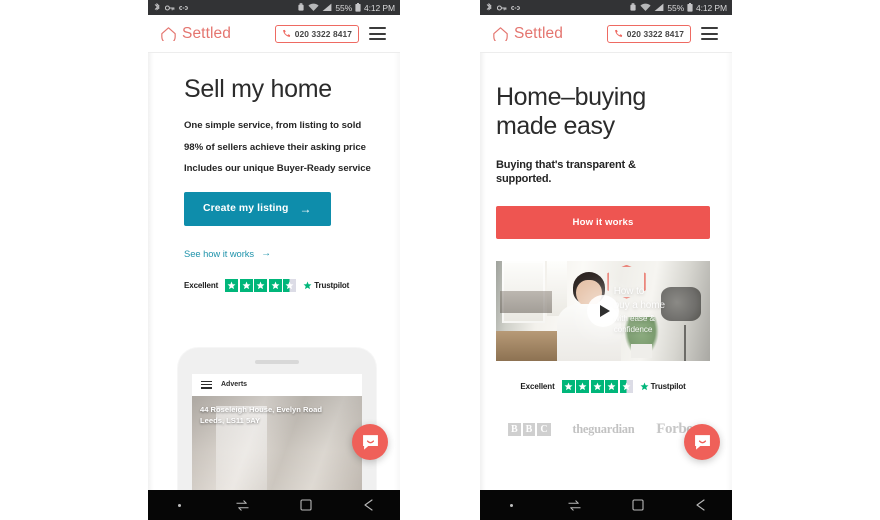 Image resolution: width=880 pixels, height=520 pixels. I want to click on bbc-letter: C, so click(544, 429).